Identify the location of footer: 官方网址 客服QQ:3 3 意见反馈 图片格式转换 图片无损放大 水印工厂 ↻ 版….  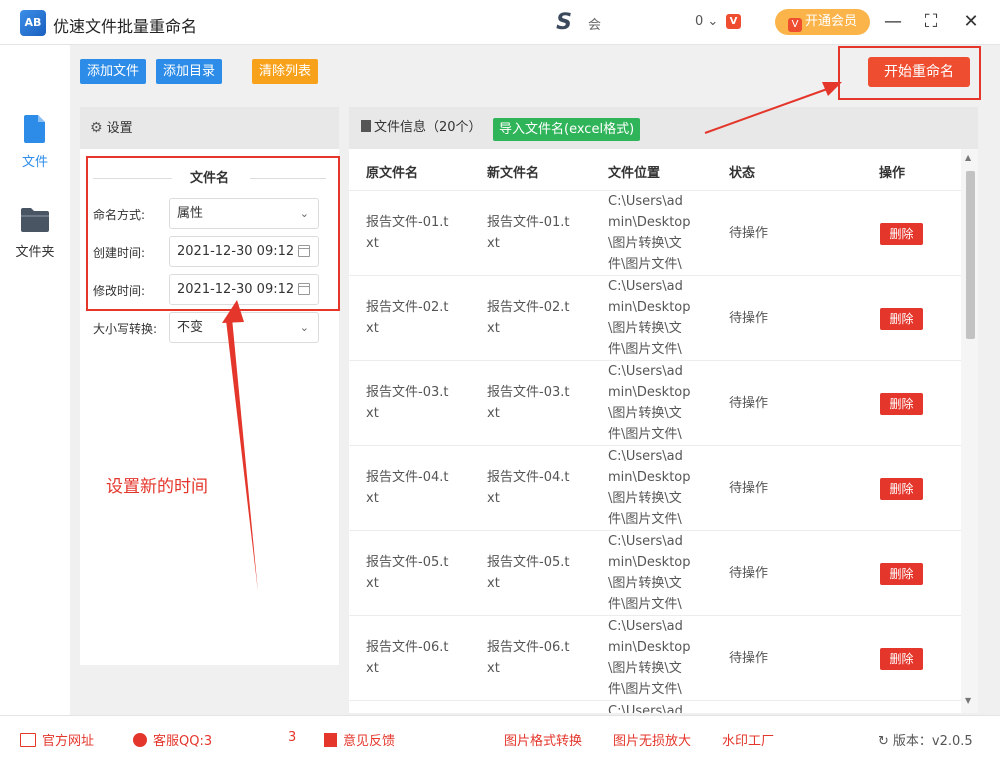
(500, 737).